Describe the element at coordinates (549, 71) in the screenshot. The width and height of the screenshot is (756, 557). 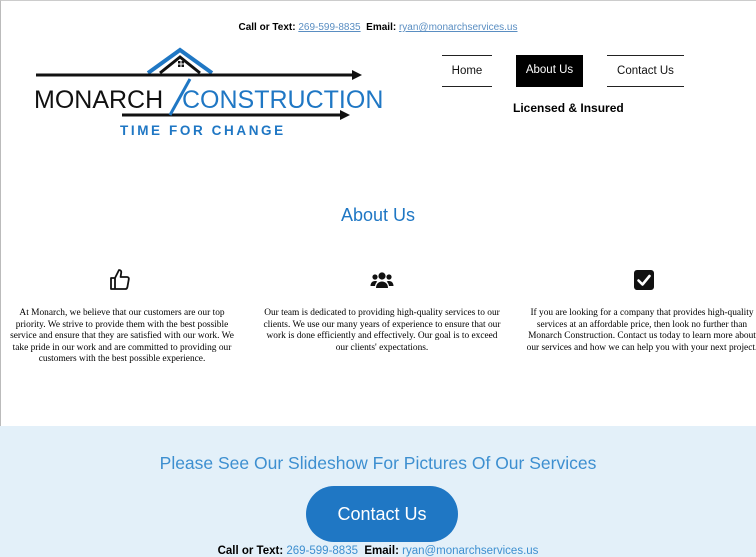
I see `nav-about-us: About Us` at that location.